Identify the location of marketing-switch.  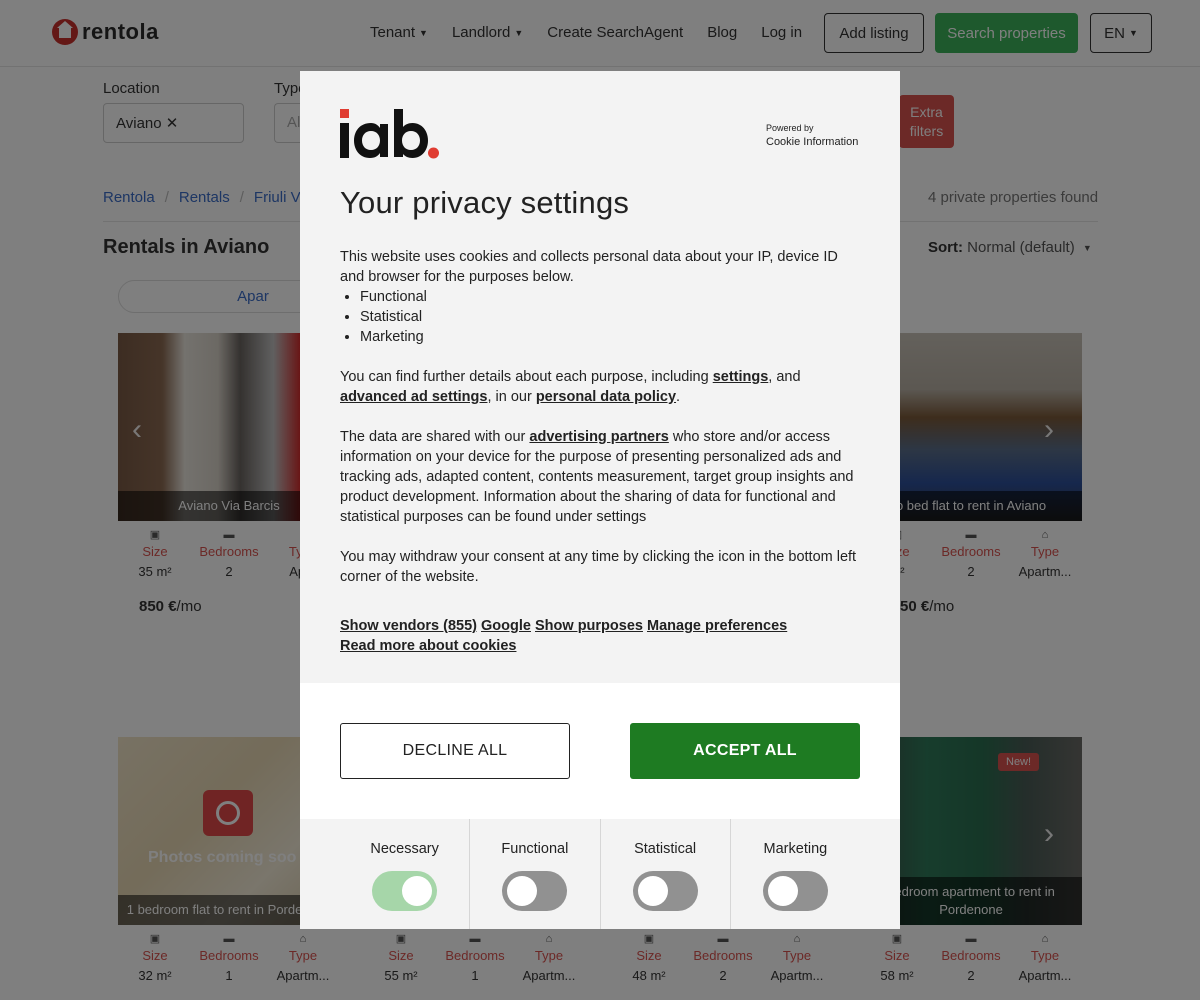
(795, 891).